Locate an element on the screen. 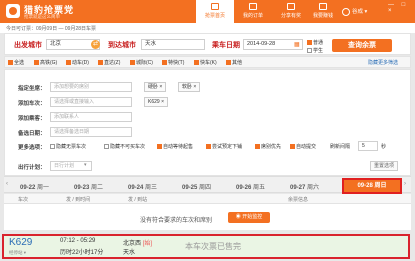  alt-date-input: 请选择备选日期 is located at coordinates (91, 132).